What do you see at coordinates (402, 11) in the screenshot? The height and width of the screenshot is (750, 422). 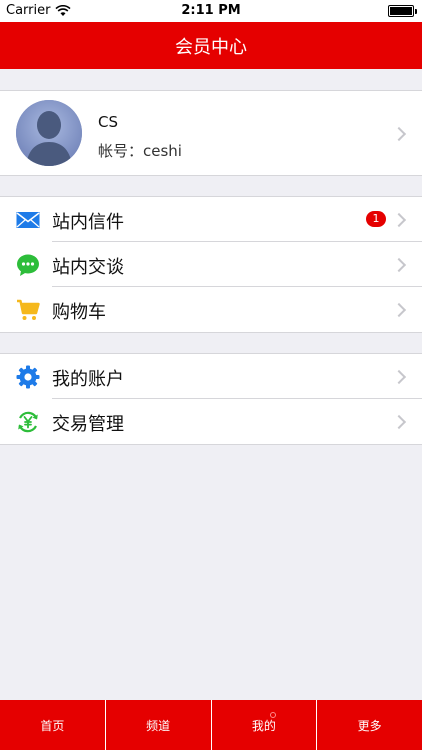 I see `battery-icon` at bounding box center [402, 11].